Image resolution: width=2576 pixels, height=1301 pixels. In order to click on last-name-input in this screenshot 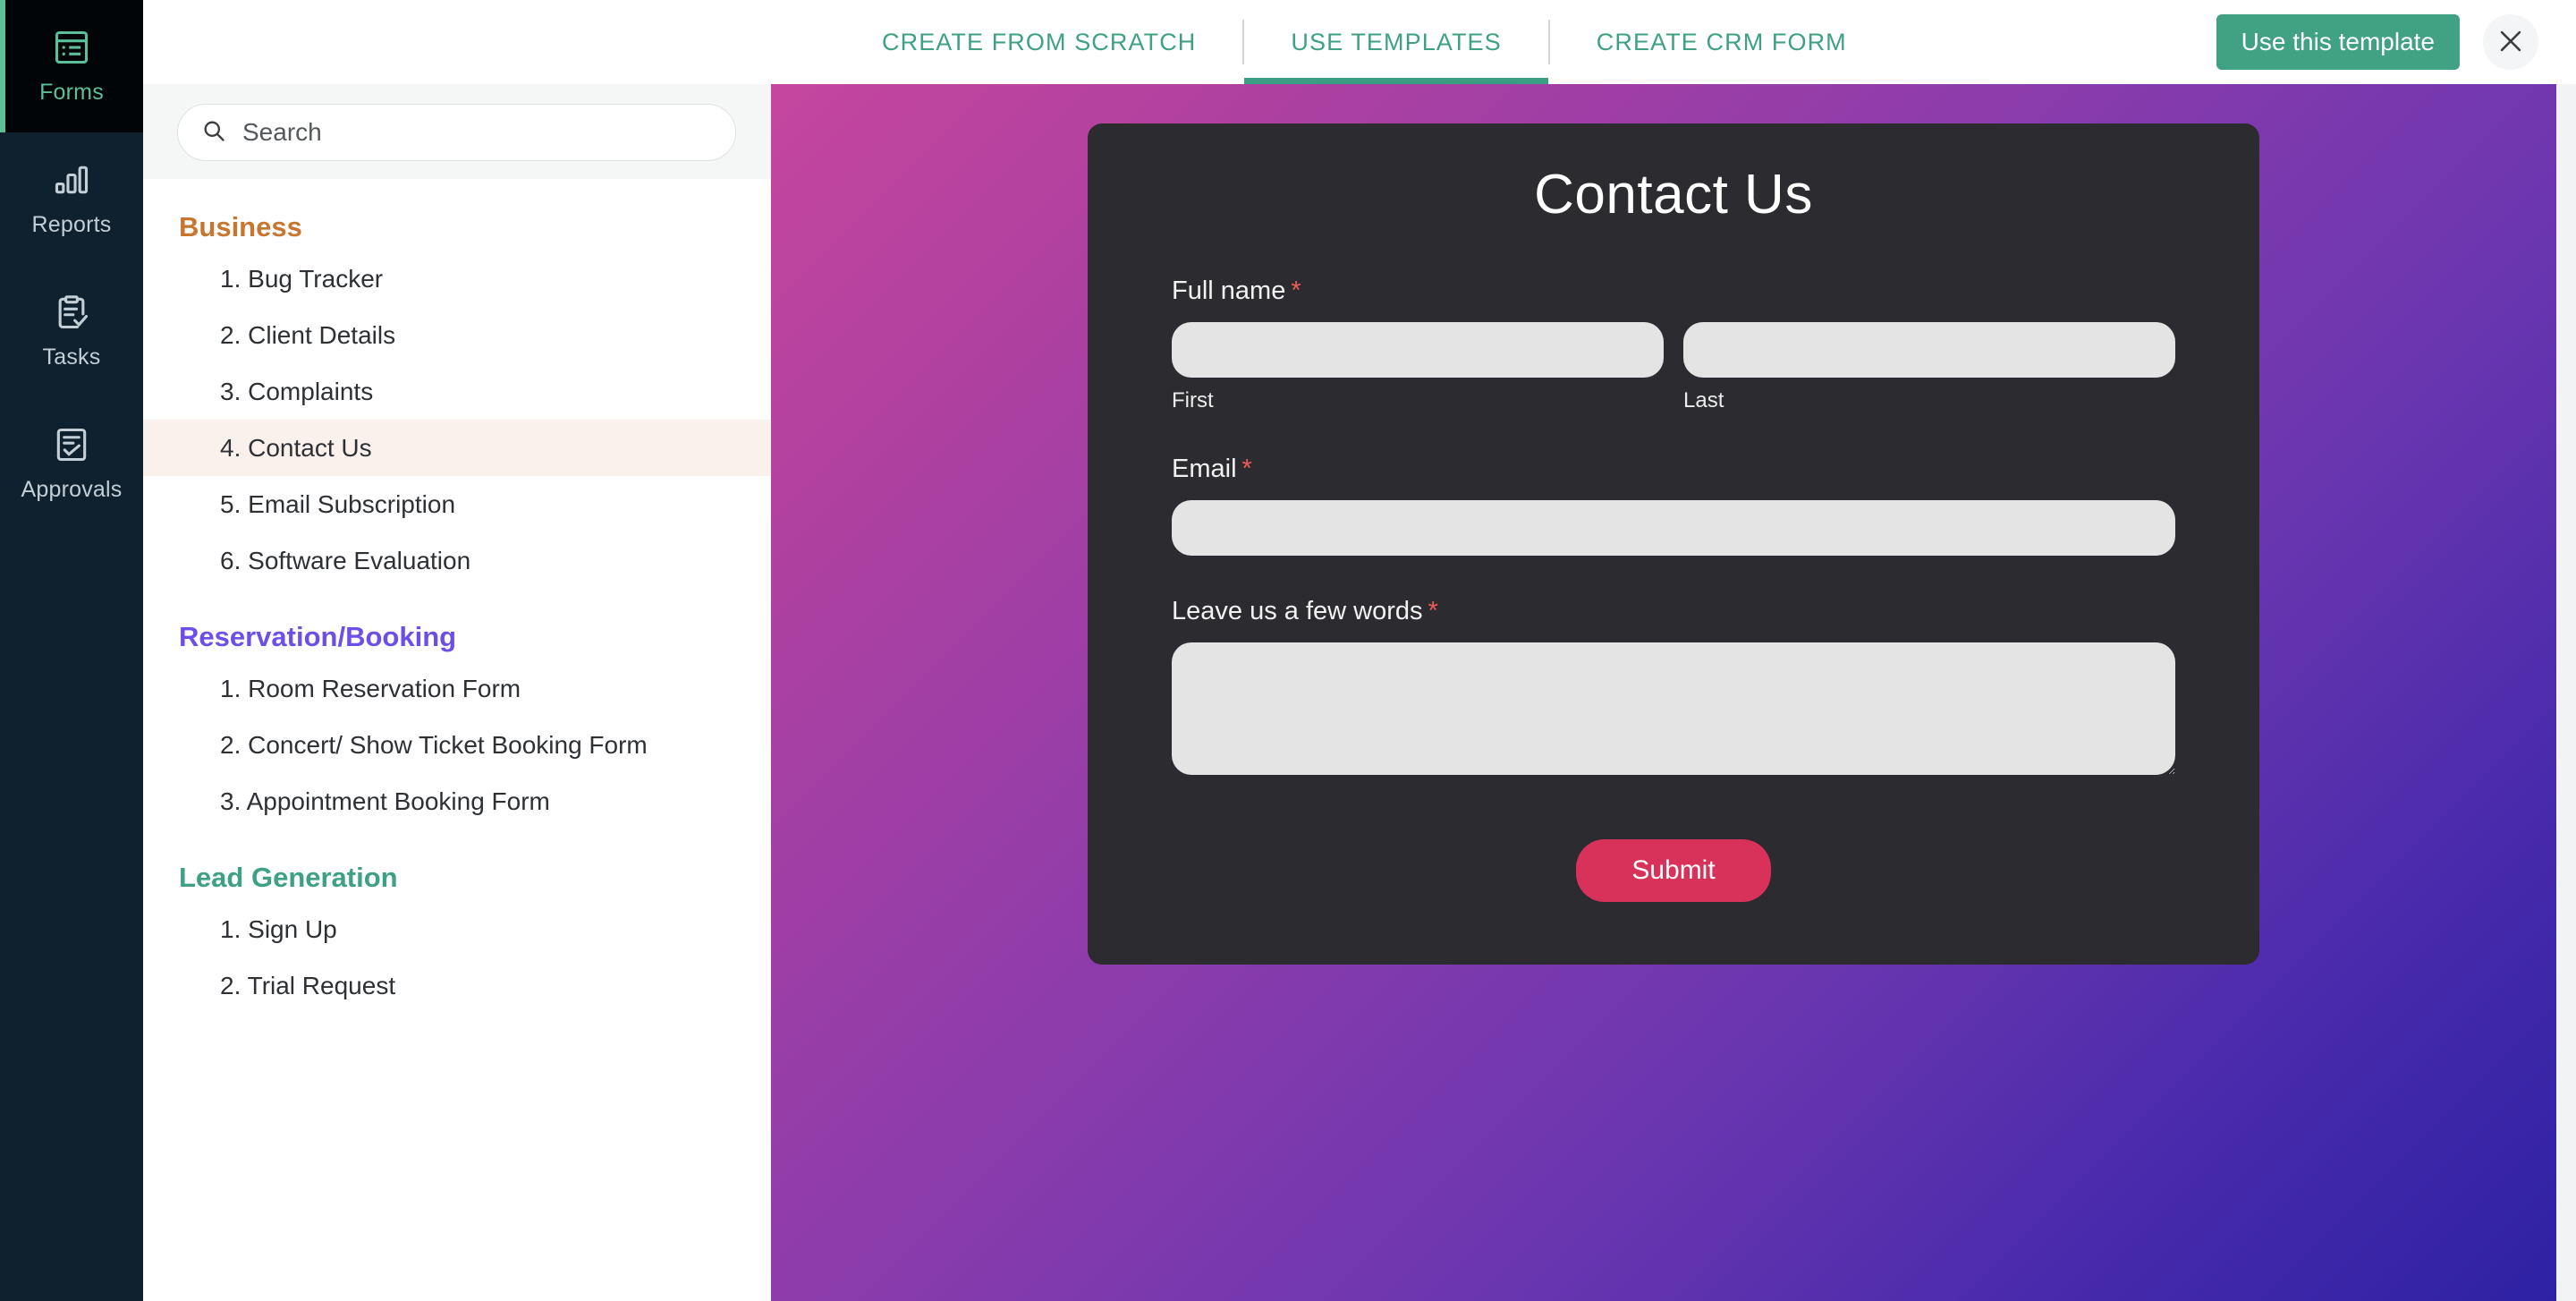, I will do `click(1929, 350)`.